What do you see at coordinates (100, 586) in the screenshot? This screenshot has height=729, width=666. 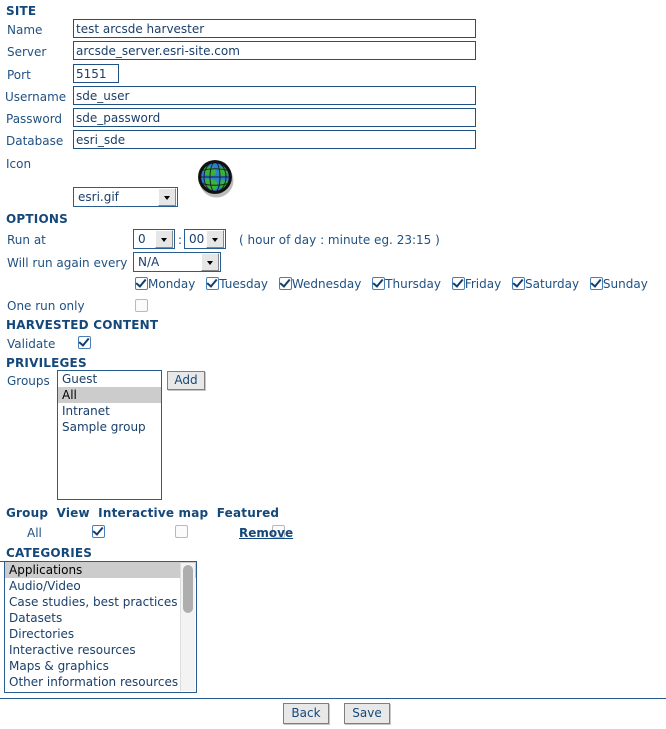 I see `categories-option: Audio/Video` at bounding box center [100, 586].